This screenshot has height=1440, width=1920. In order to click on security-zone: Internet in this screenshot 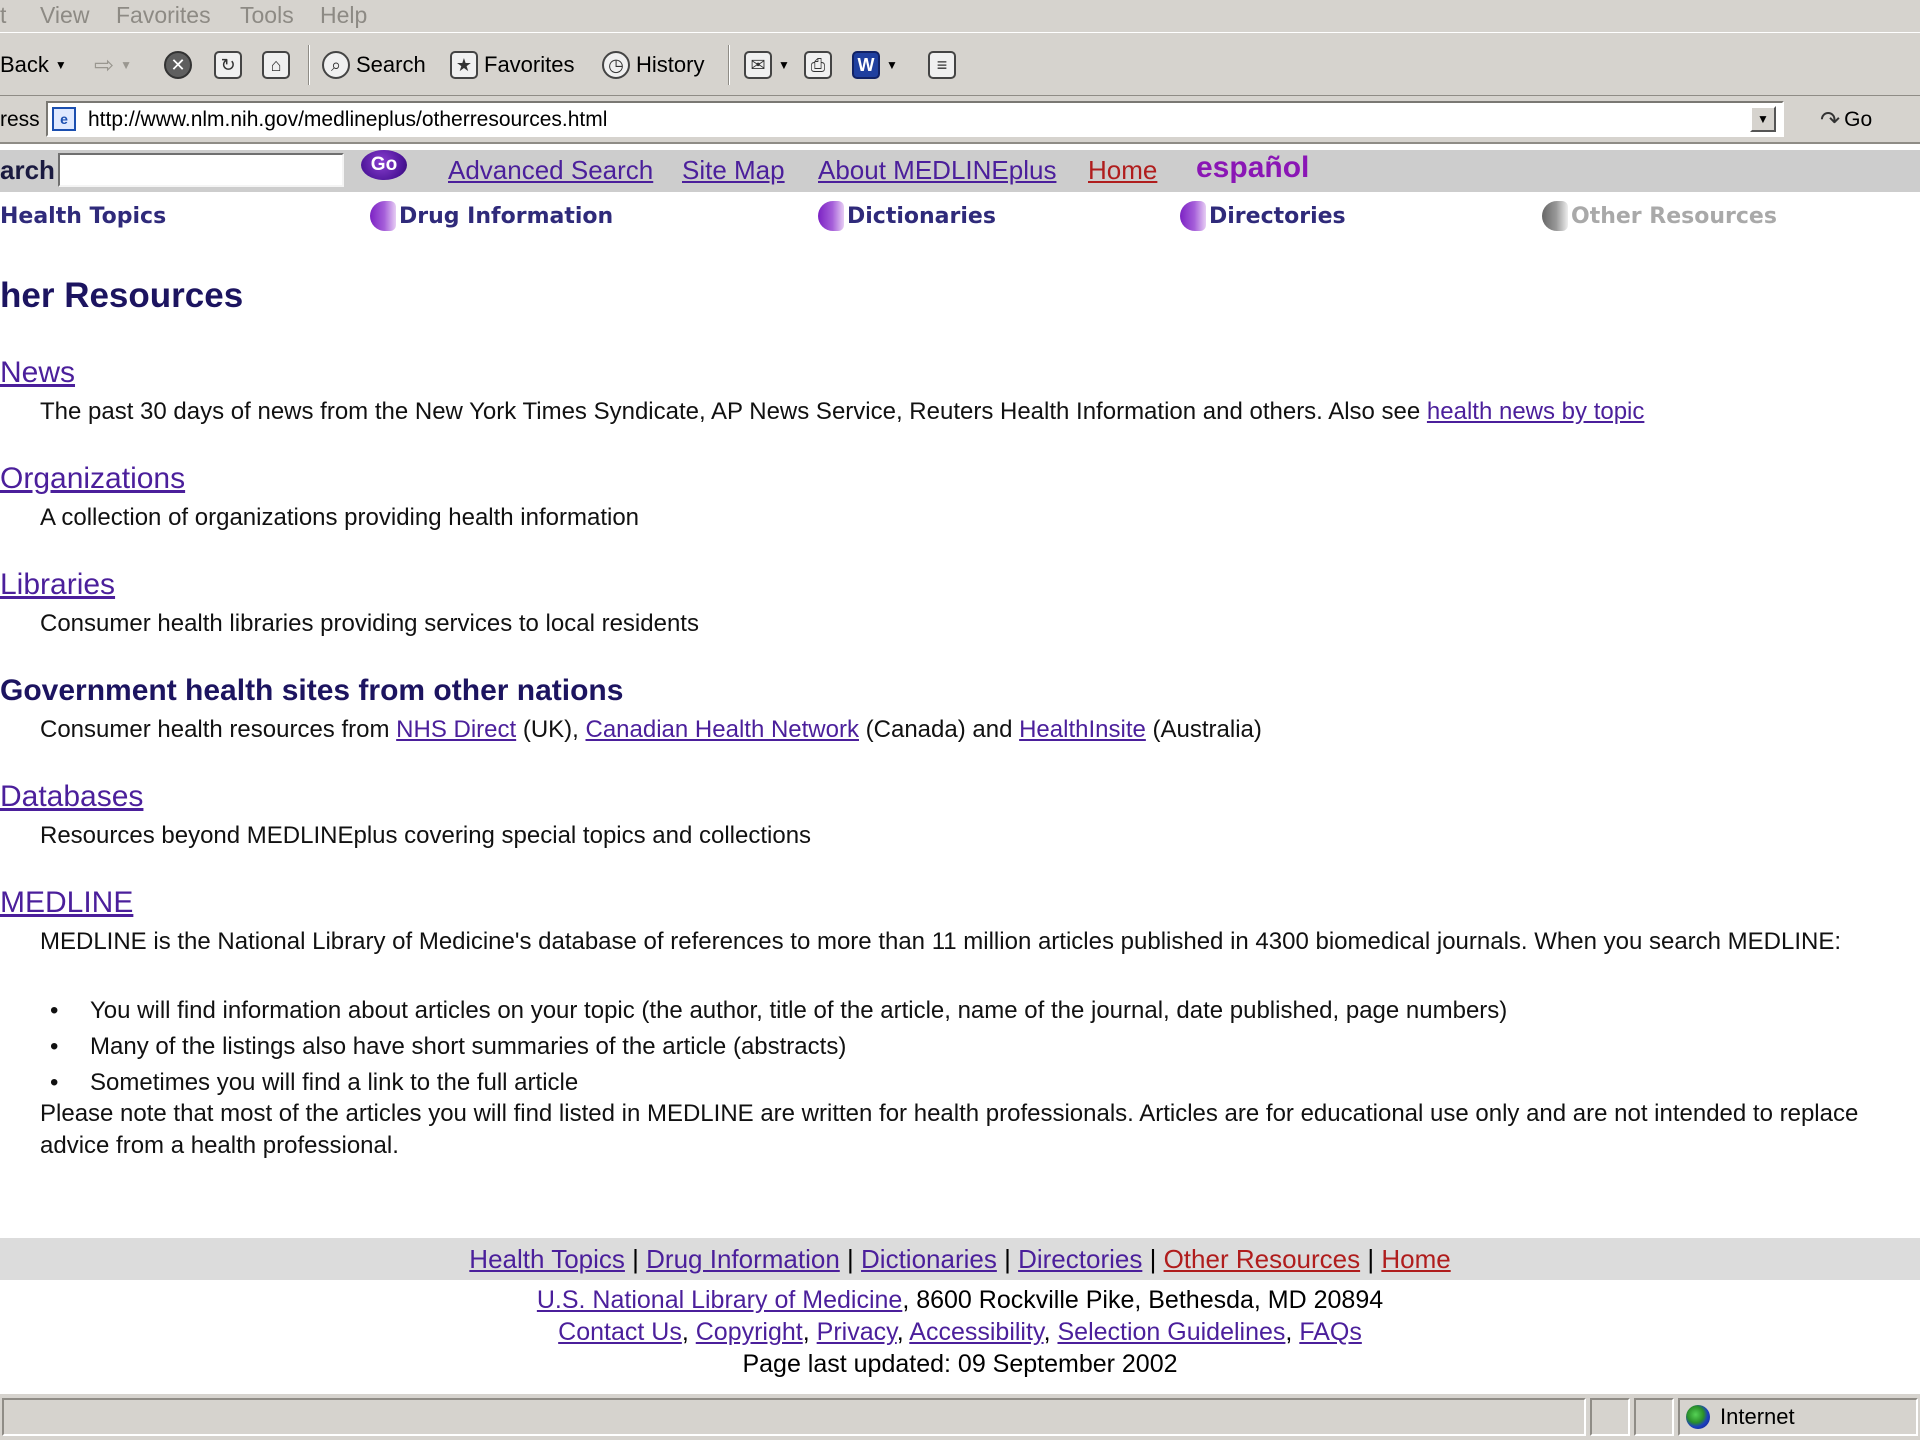, I will do `click(1740, 1417)`.